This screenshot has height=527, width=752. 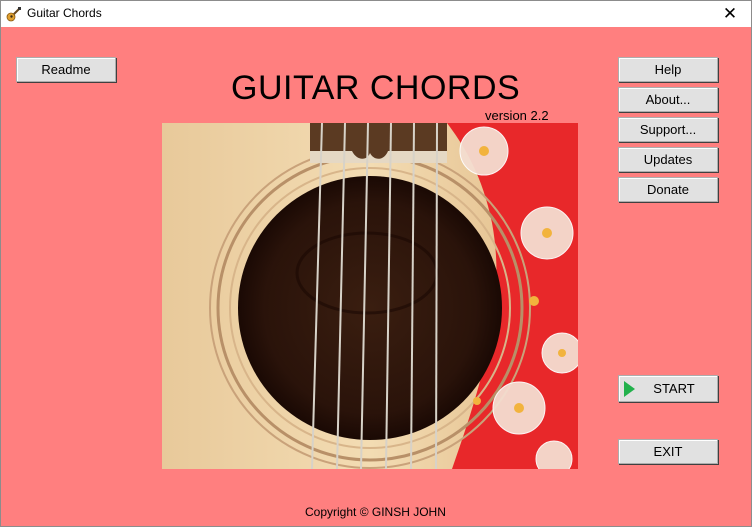 I want to click on close-icon: ✕, so click(x=730, y=13).